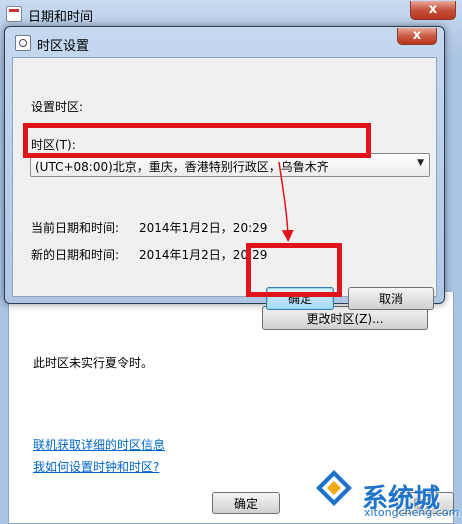  What do you see at coordinates (391, 298) in the screenshot?
I see `dialog-cancel-button: 取消` at bounding box center [391, 298].